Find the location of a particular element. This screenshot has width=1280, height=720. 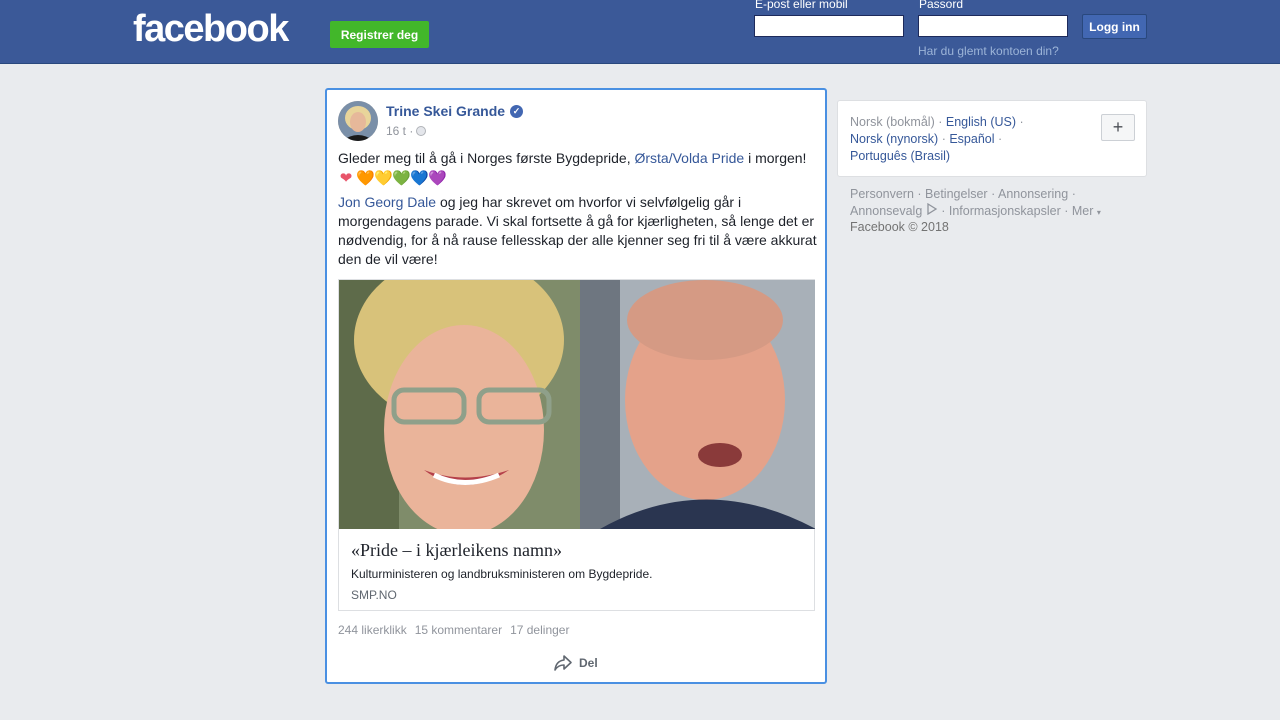

heart-emojis: ❤ 🧡 💛 💚 💙 💜 is located at coordinates (392, 178).